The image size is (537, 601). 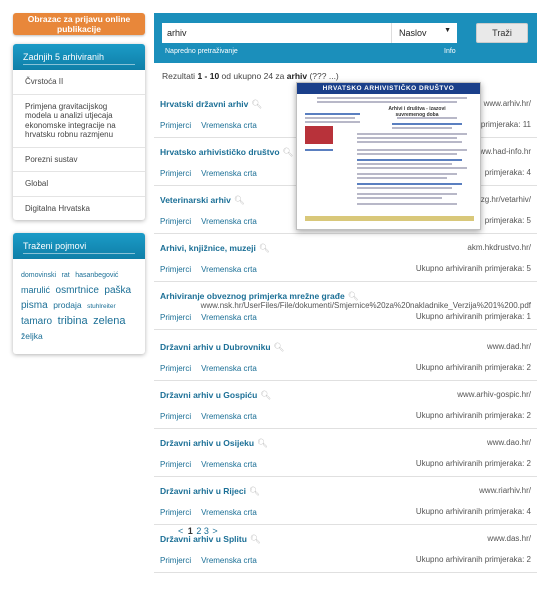 I want to click on result-title-link: Arhivi, knjižnice, muzeji 🔍︎, so click(x=215, y=248).